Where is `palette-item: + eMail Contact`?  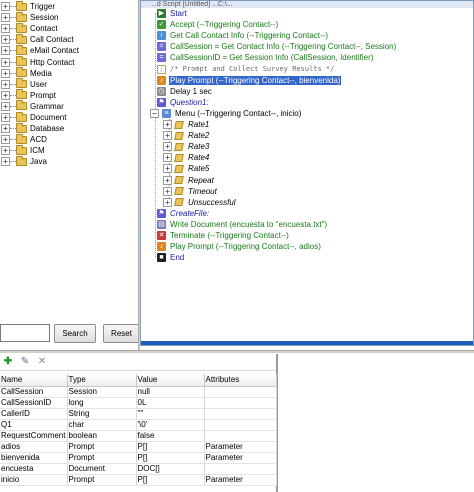
palette-item: + eMail Contact is located at coordinates (69, 50).